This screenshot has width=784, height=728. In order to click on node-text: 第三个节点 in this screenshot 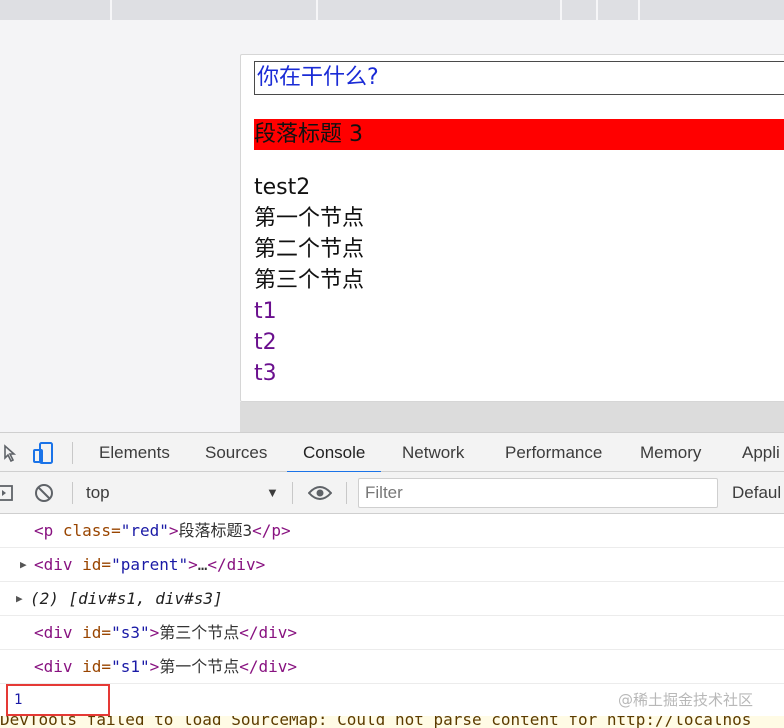, I will do `click(199, 632)`.